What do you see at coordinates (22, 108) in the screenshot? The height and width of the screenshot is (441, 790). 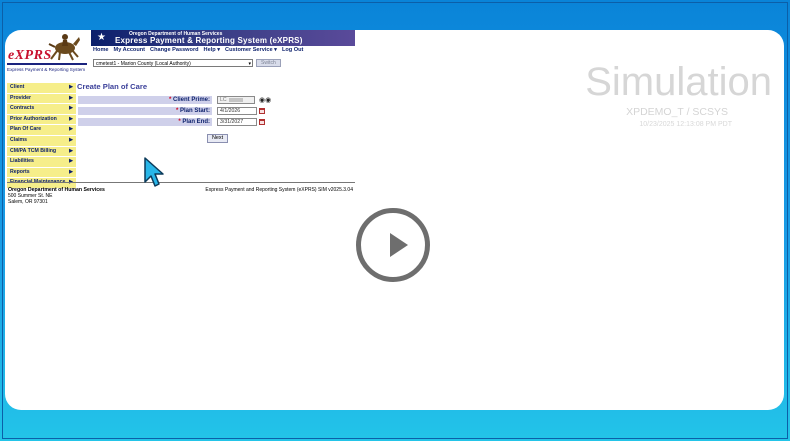 I see `menu-item-label: Contracts` at bounding box center [22, 108].